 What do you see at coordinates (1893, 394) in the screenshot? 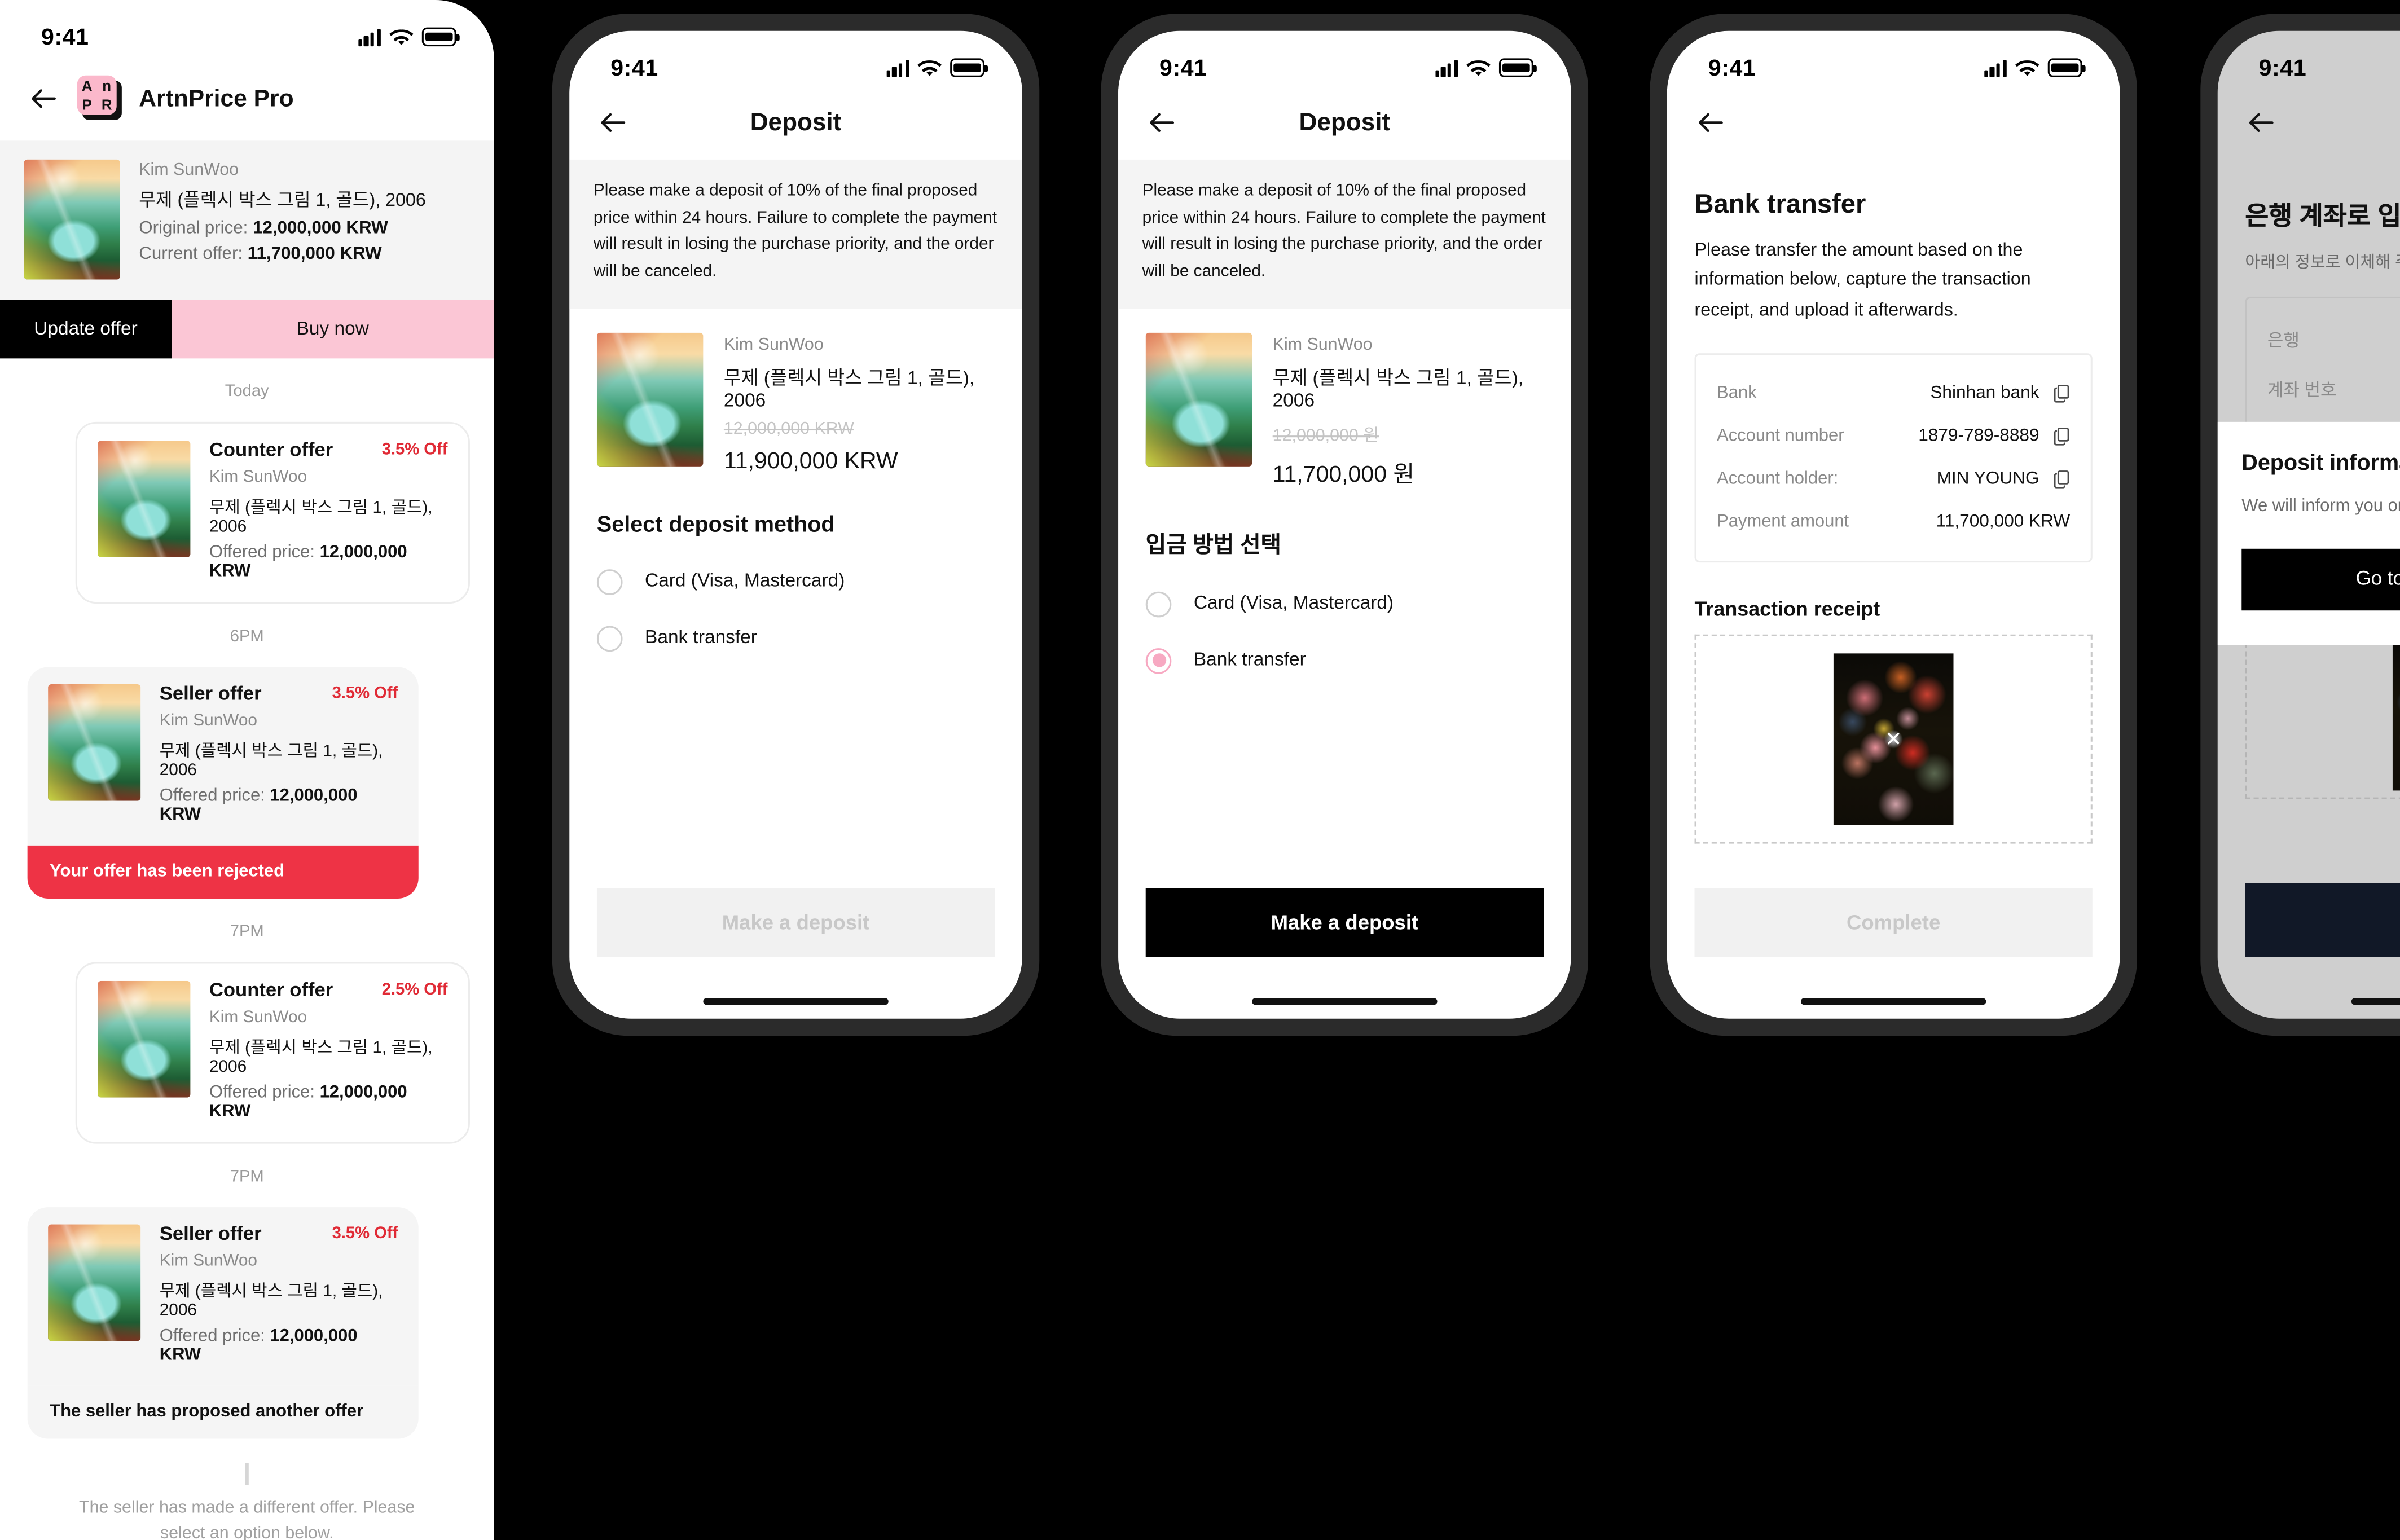
I see `bank-info-row: Bank Shinhan bank` at bounding box center [1893, 394].